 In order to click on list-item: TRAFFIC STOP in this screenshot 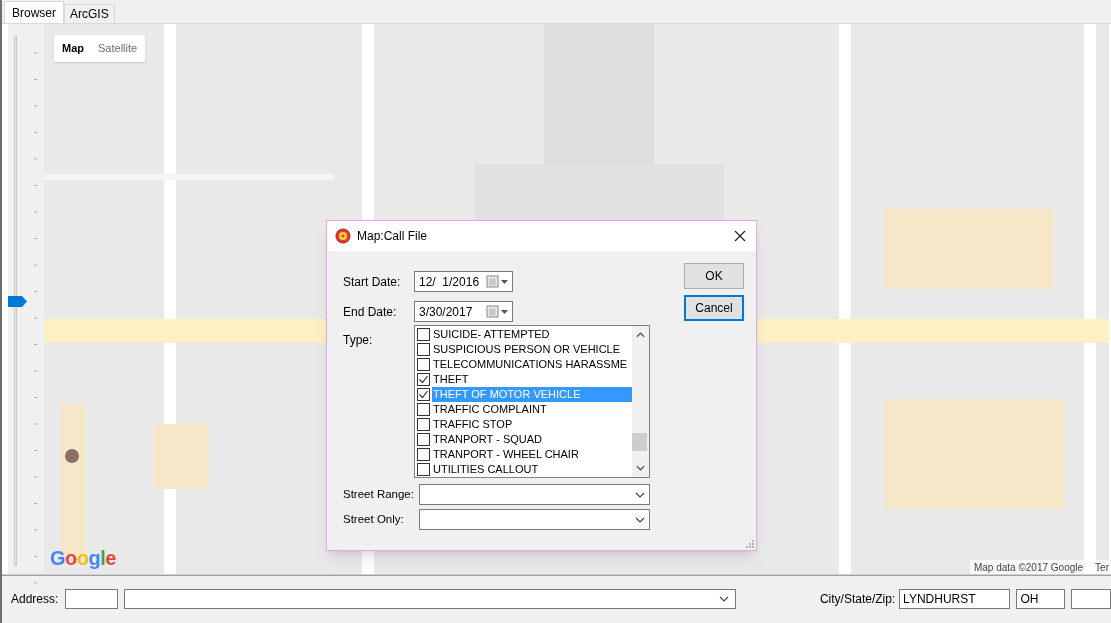, I will do `click(472, 424)`.